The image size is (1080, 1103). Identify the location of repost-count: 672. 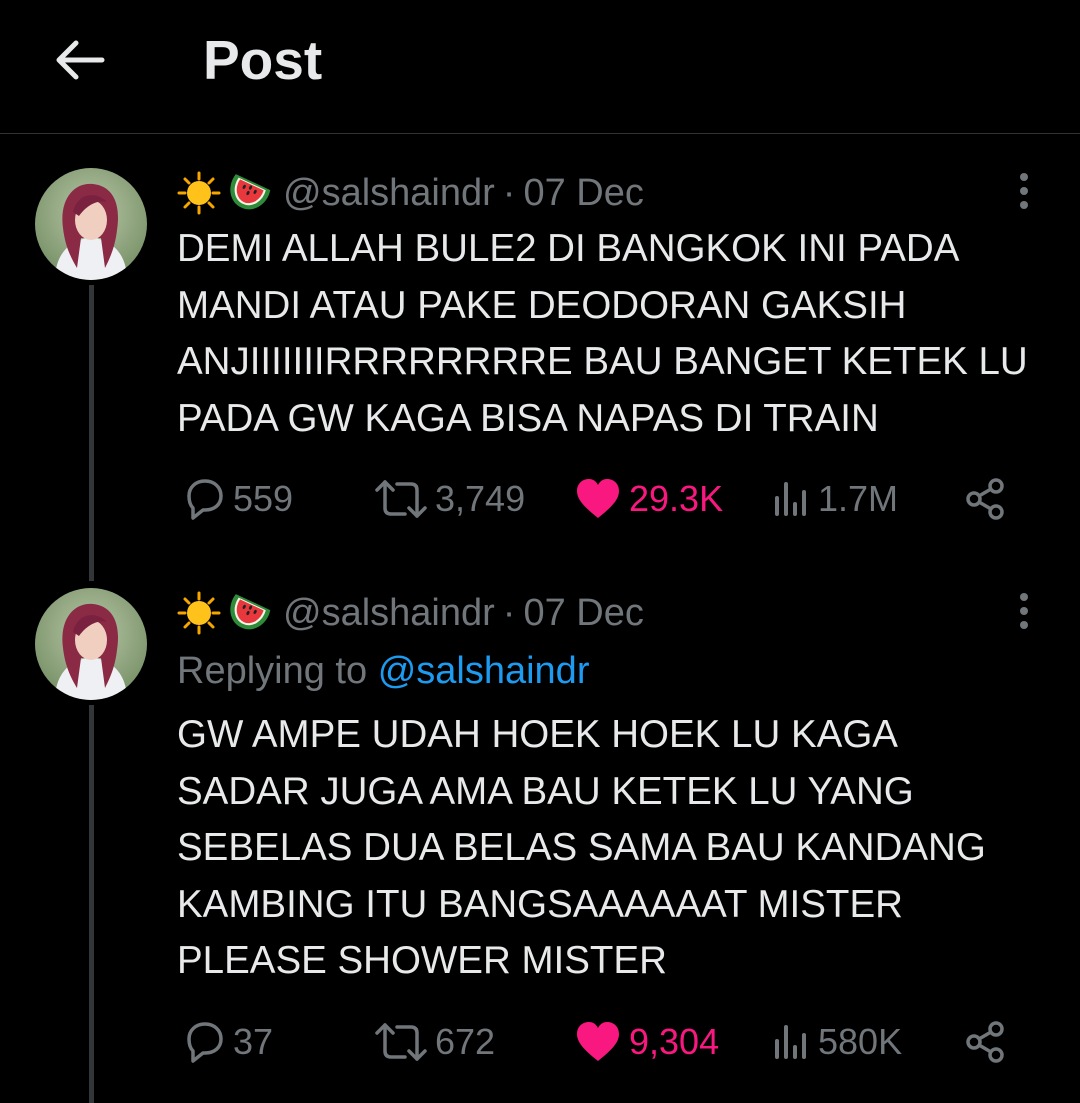
(465, 1041).